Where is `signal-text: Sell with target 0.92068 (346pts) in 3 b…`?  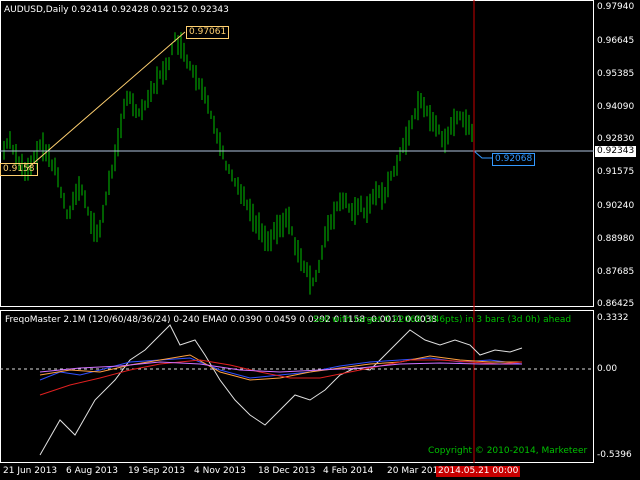 signal-text: Sell with target 0.92068 (346pts) in 3 b… is located at coordinates (442, 320).